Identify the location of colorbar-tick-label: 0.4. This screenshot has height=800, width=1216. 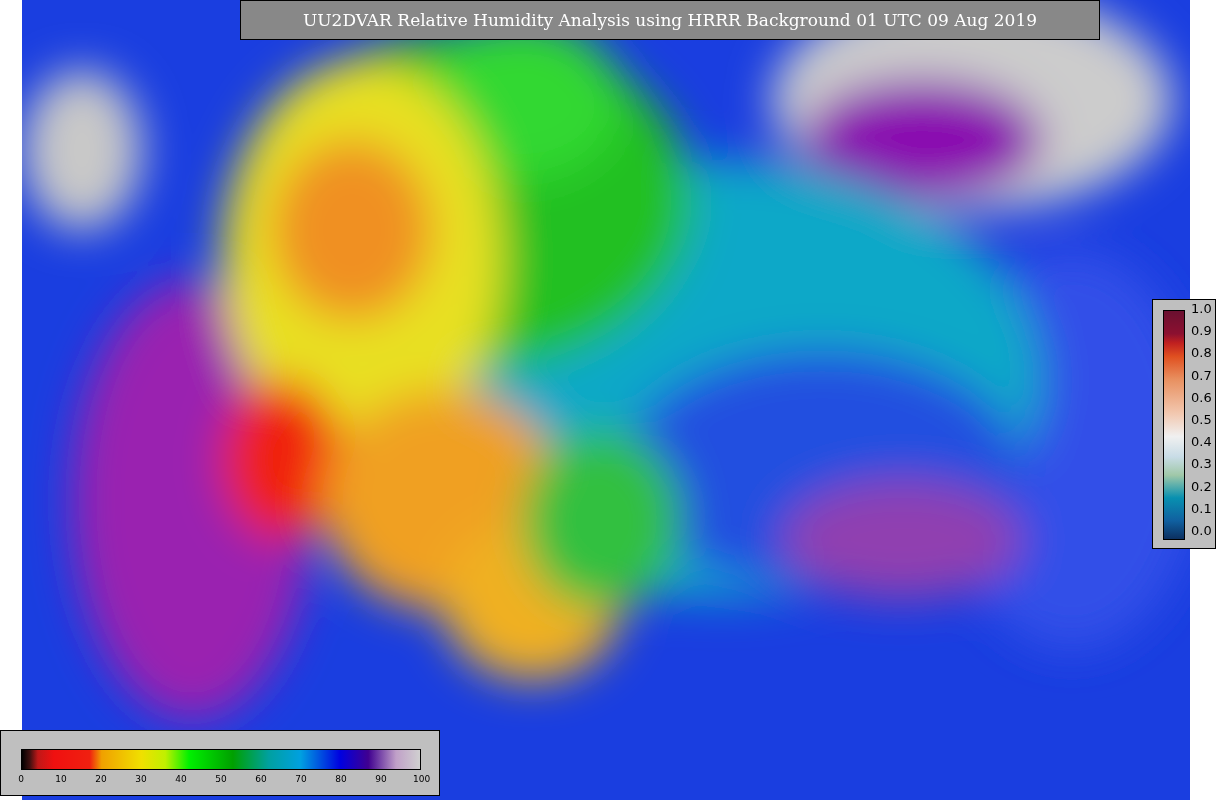
(1201, 442).